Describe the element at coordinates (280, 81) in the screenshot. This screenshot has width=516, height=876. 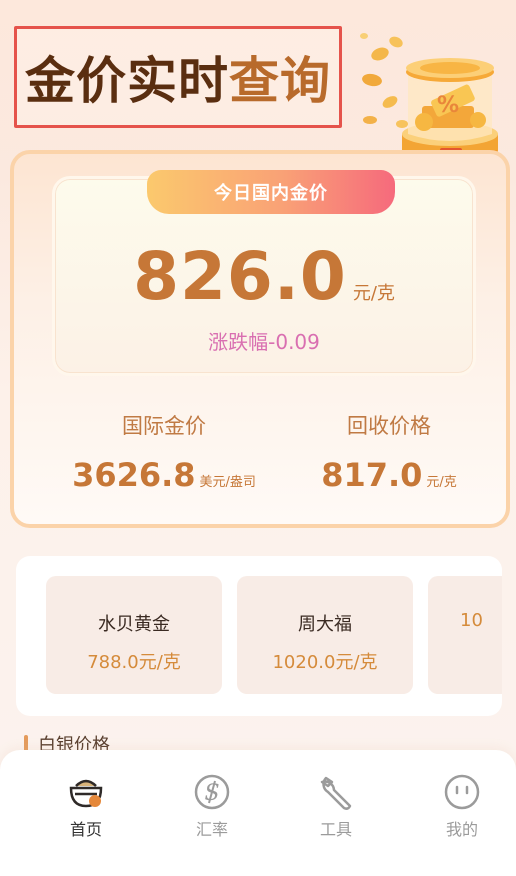
I see `title-part-2: 查询` at that location.